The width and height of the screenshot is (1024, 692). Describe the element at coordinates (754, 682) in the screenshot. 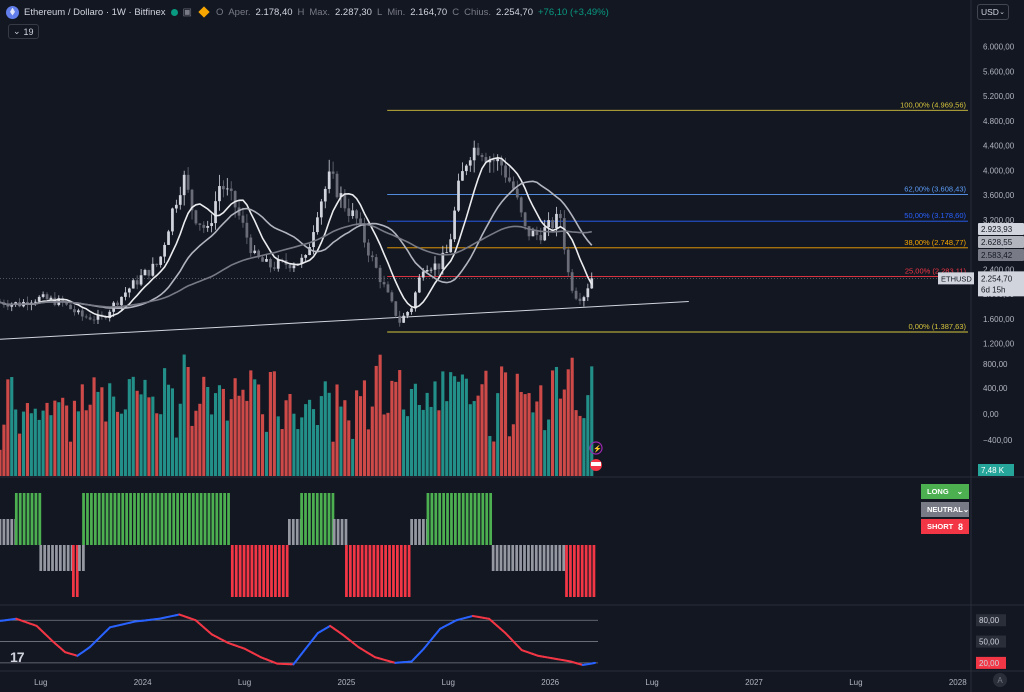

I see `time-tick-label: 2027` at that location.